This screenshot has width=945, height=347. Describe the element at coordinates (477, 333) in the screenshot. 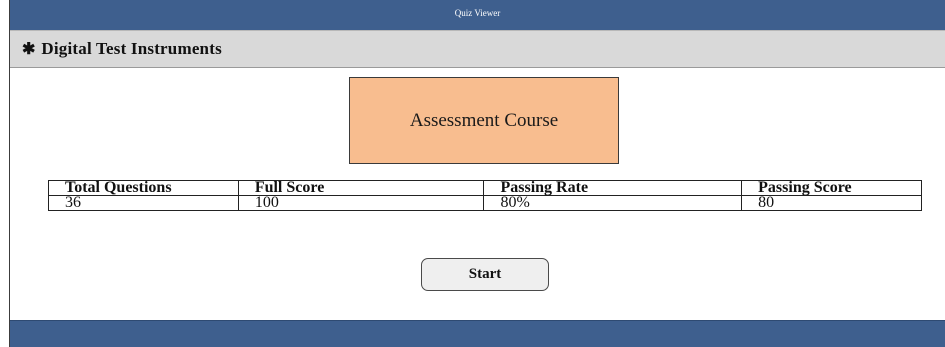

I see `footer-bar` at that location.